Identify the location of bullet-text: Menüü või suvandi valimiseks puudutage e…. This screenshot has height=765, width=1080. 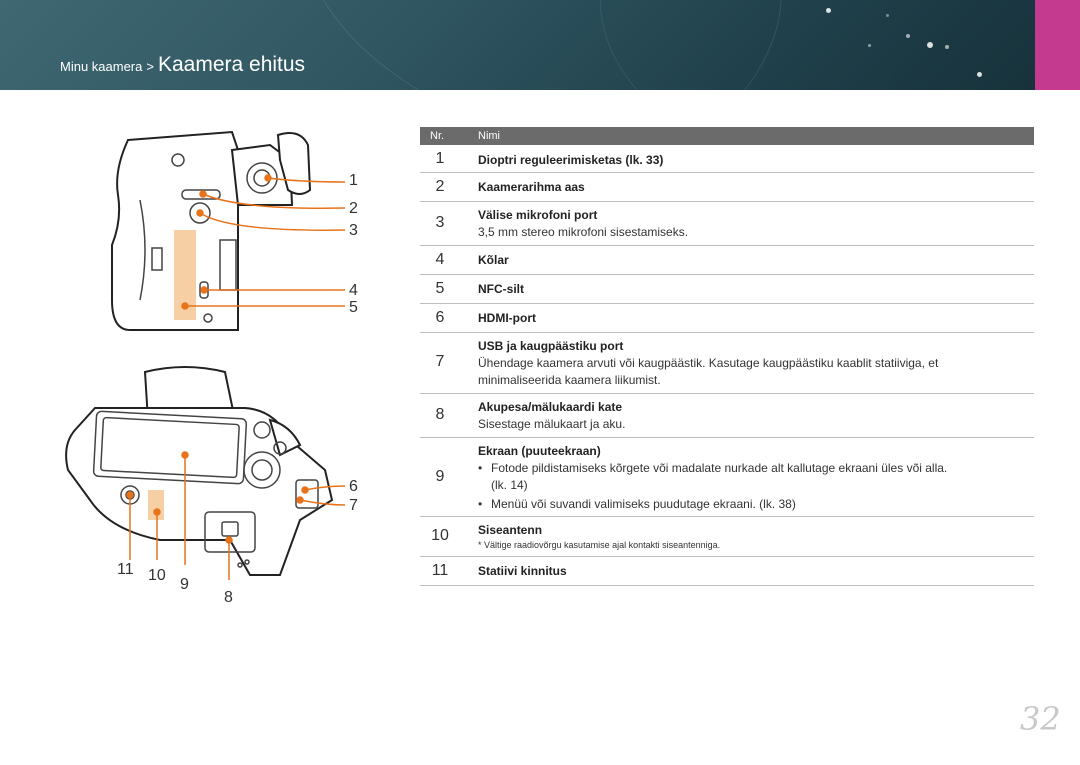
(643, 504).